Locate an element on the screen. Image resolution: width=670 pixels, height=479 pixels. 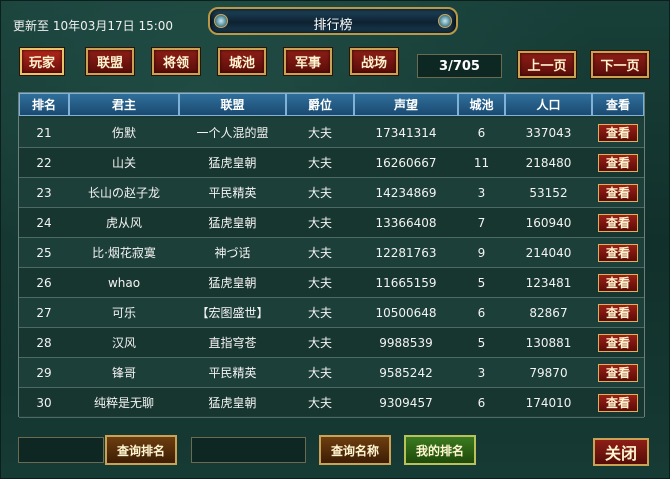
population-cell: 79870 is located at coordinates (548, 372).